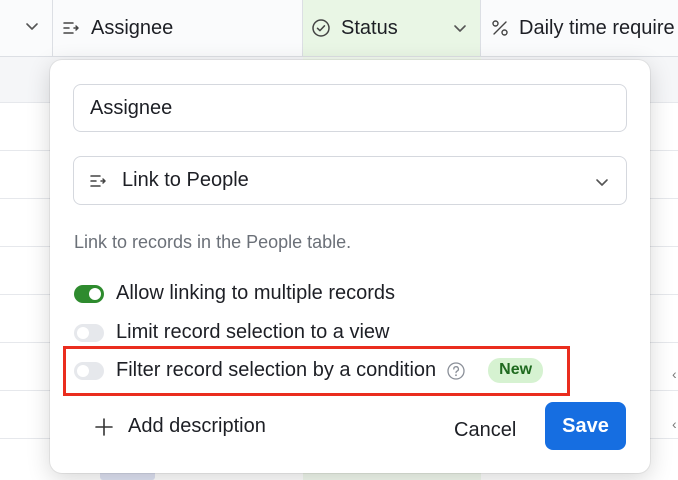  Describe the element at coordinates (500, 28) in the screenshot. I see `percent-icon` at that location.